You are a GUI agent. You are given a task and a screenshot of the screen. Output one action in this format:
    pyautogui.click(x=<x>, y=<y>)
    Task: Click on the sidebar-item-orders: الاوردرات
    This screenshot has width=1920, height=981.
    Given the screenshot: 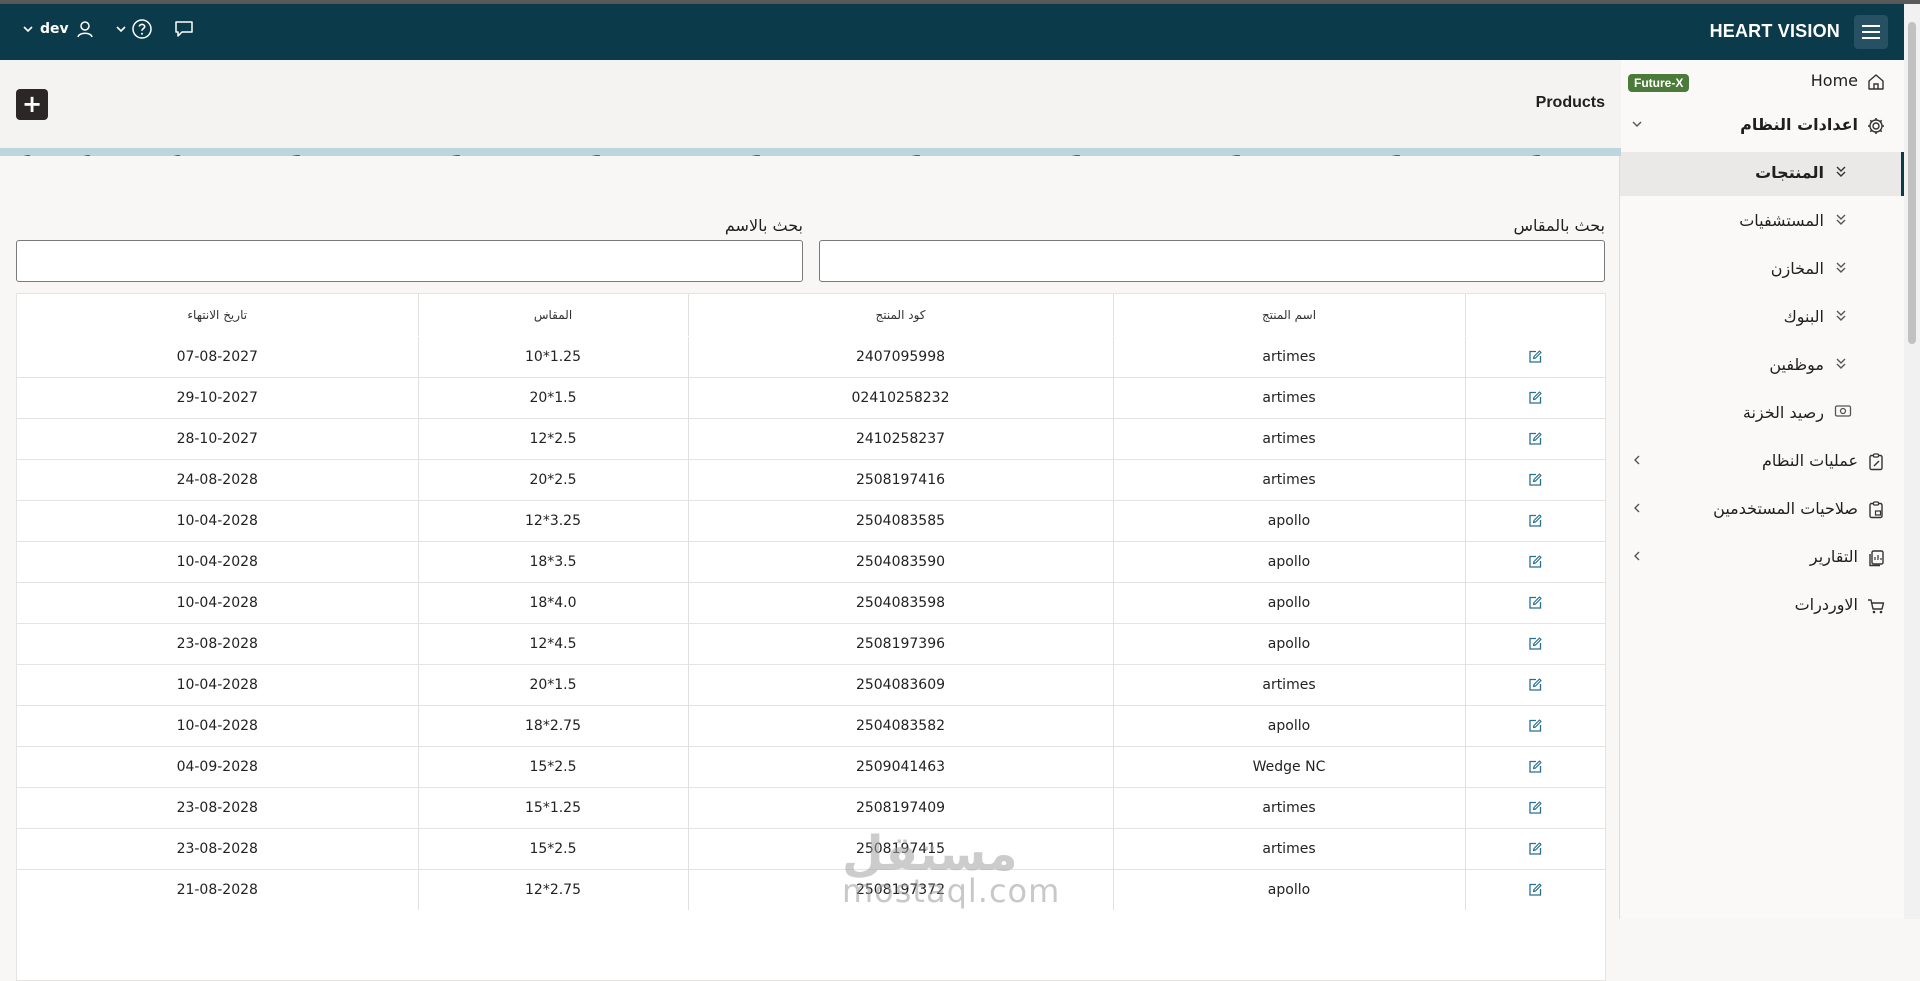 What is the action you would take?
    pyautogui.click(x=1762, y=606)
    